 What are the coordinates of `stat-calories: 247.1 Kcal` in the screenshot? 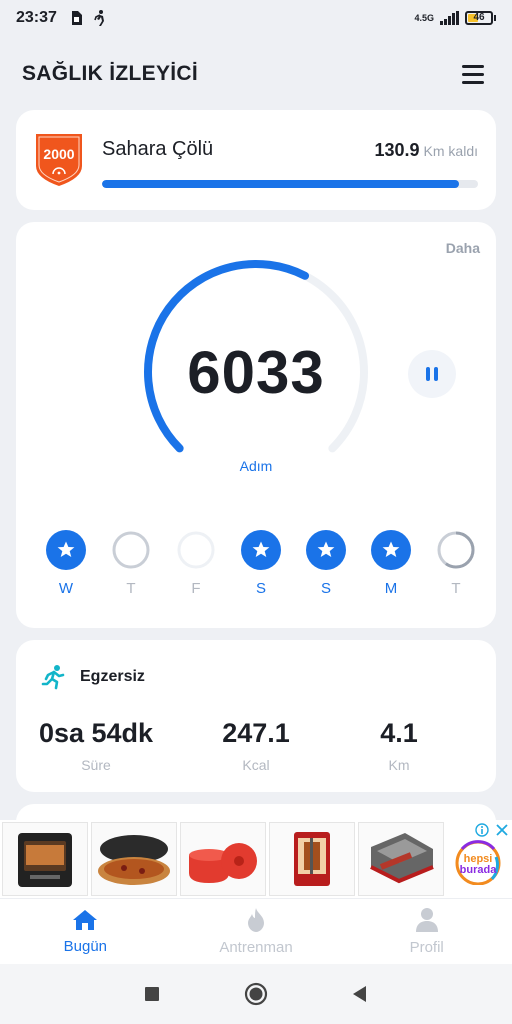 It's located at (256, 745).